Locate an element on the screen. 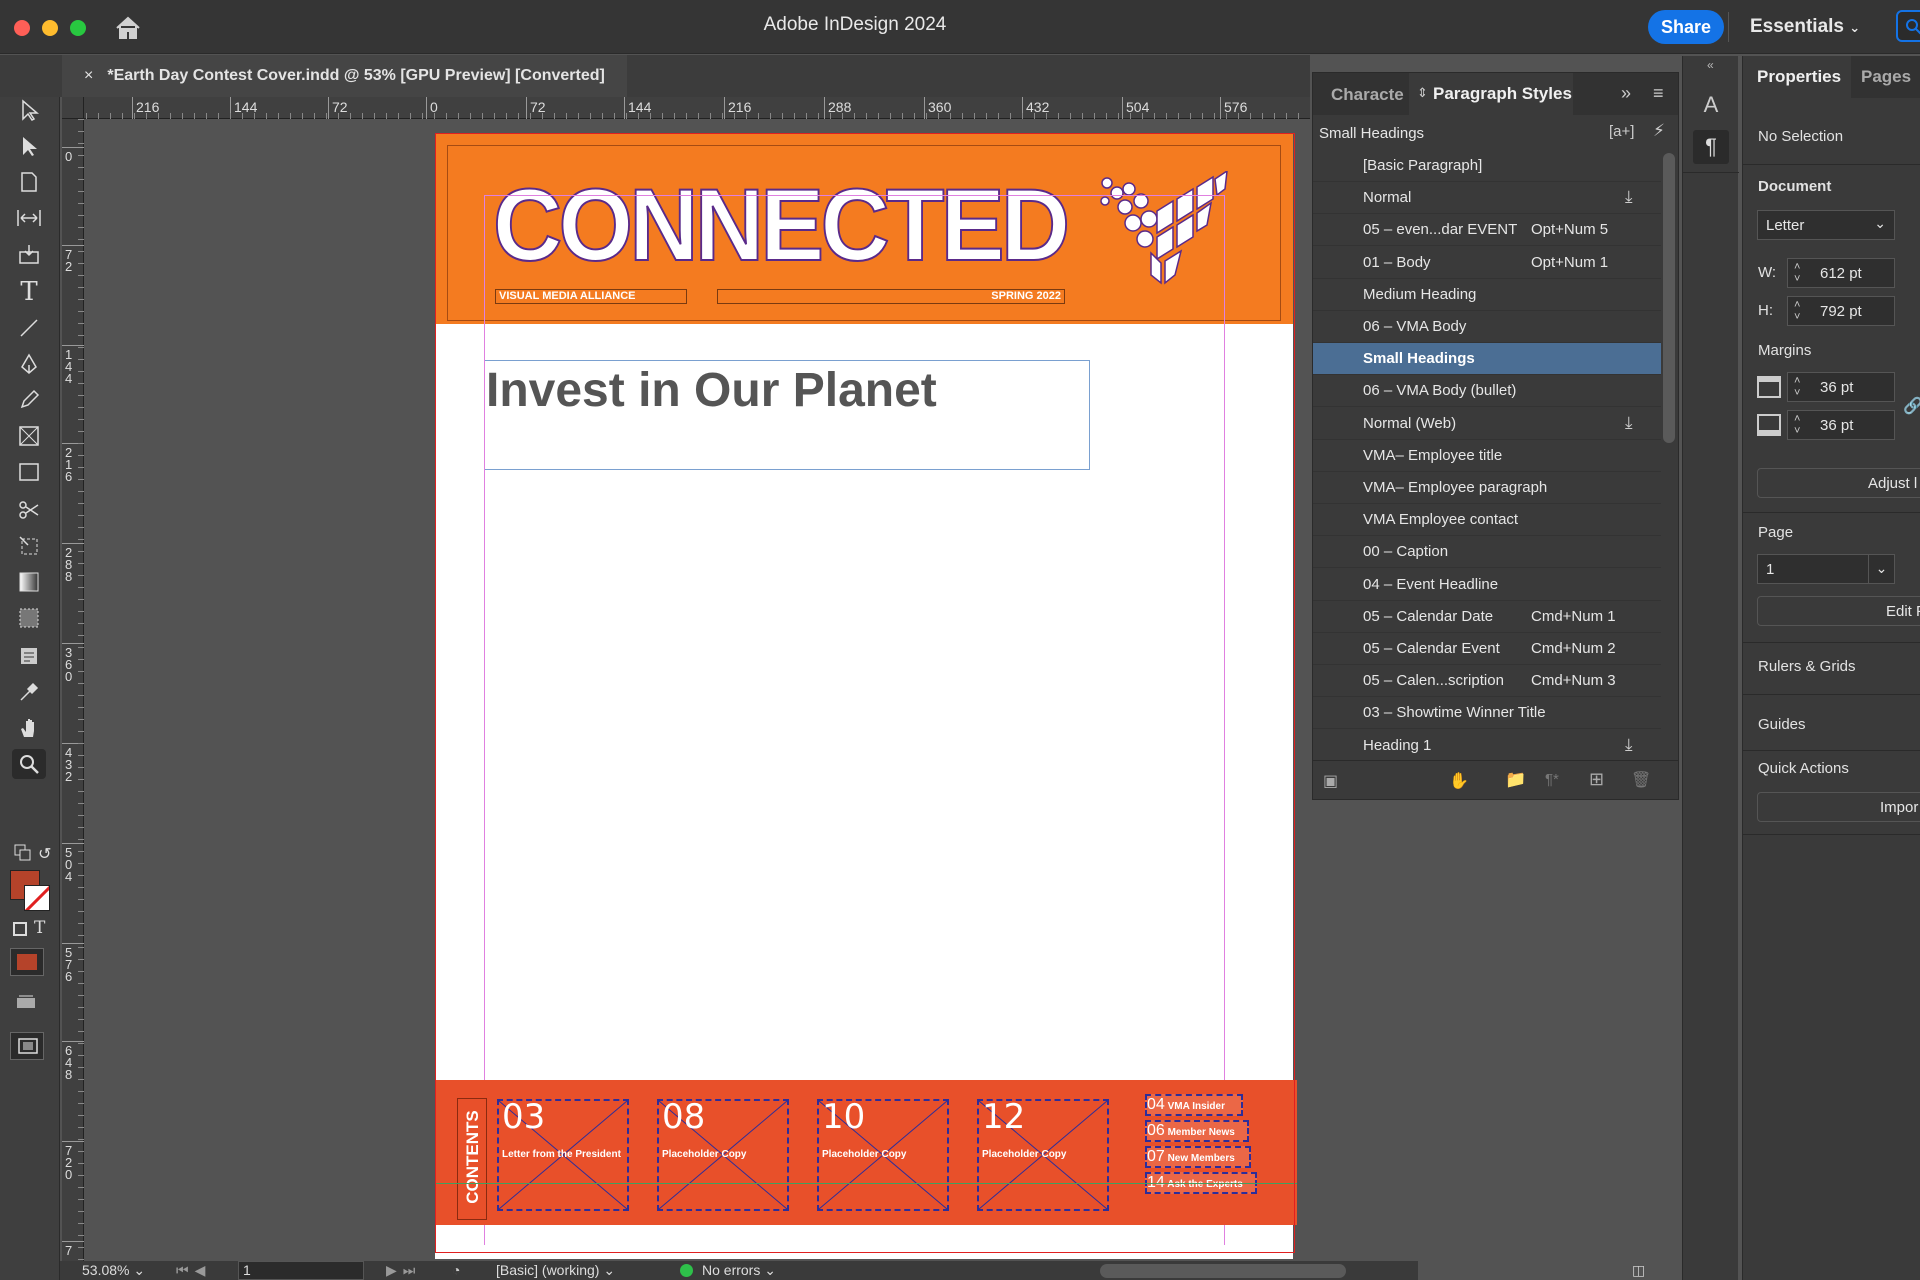  import-button: Impor is located at coordinates (1838, 807).